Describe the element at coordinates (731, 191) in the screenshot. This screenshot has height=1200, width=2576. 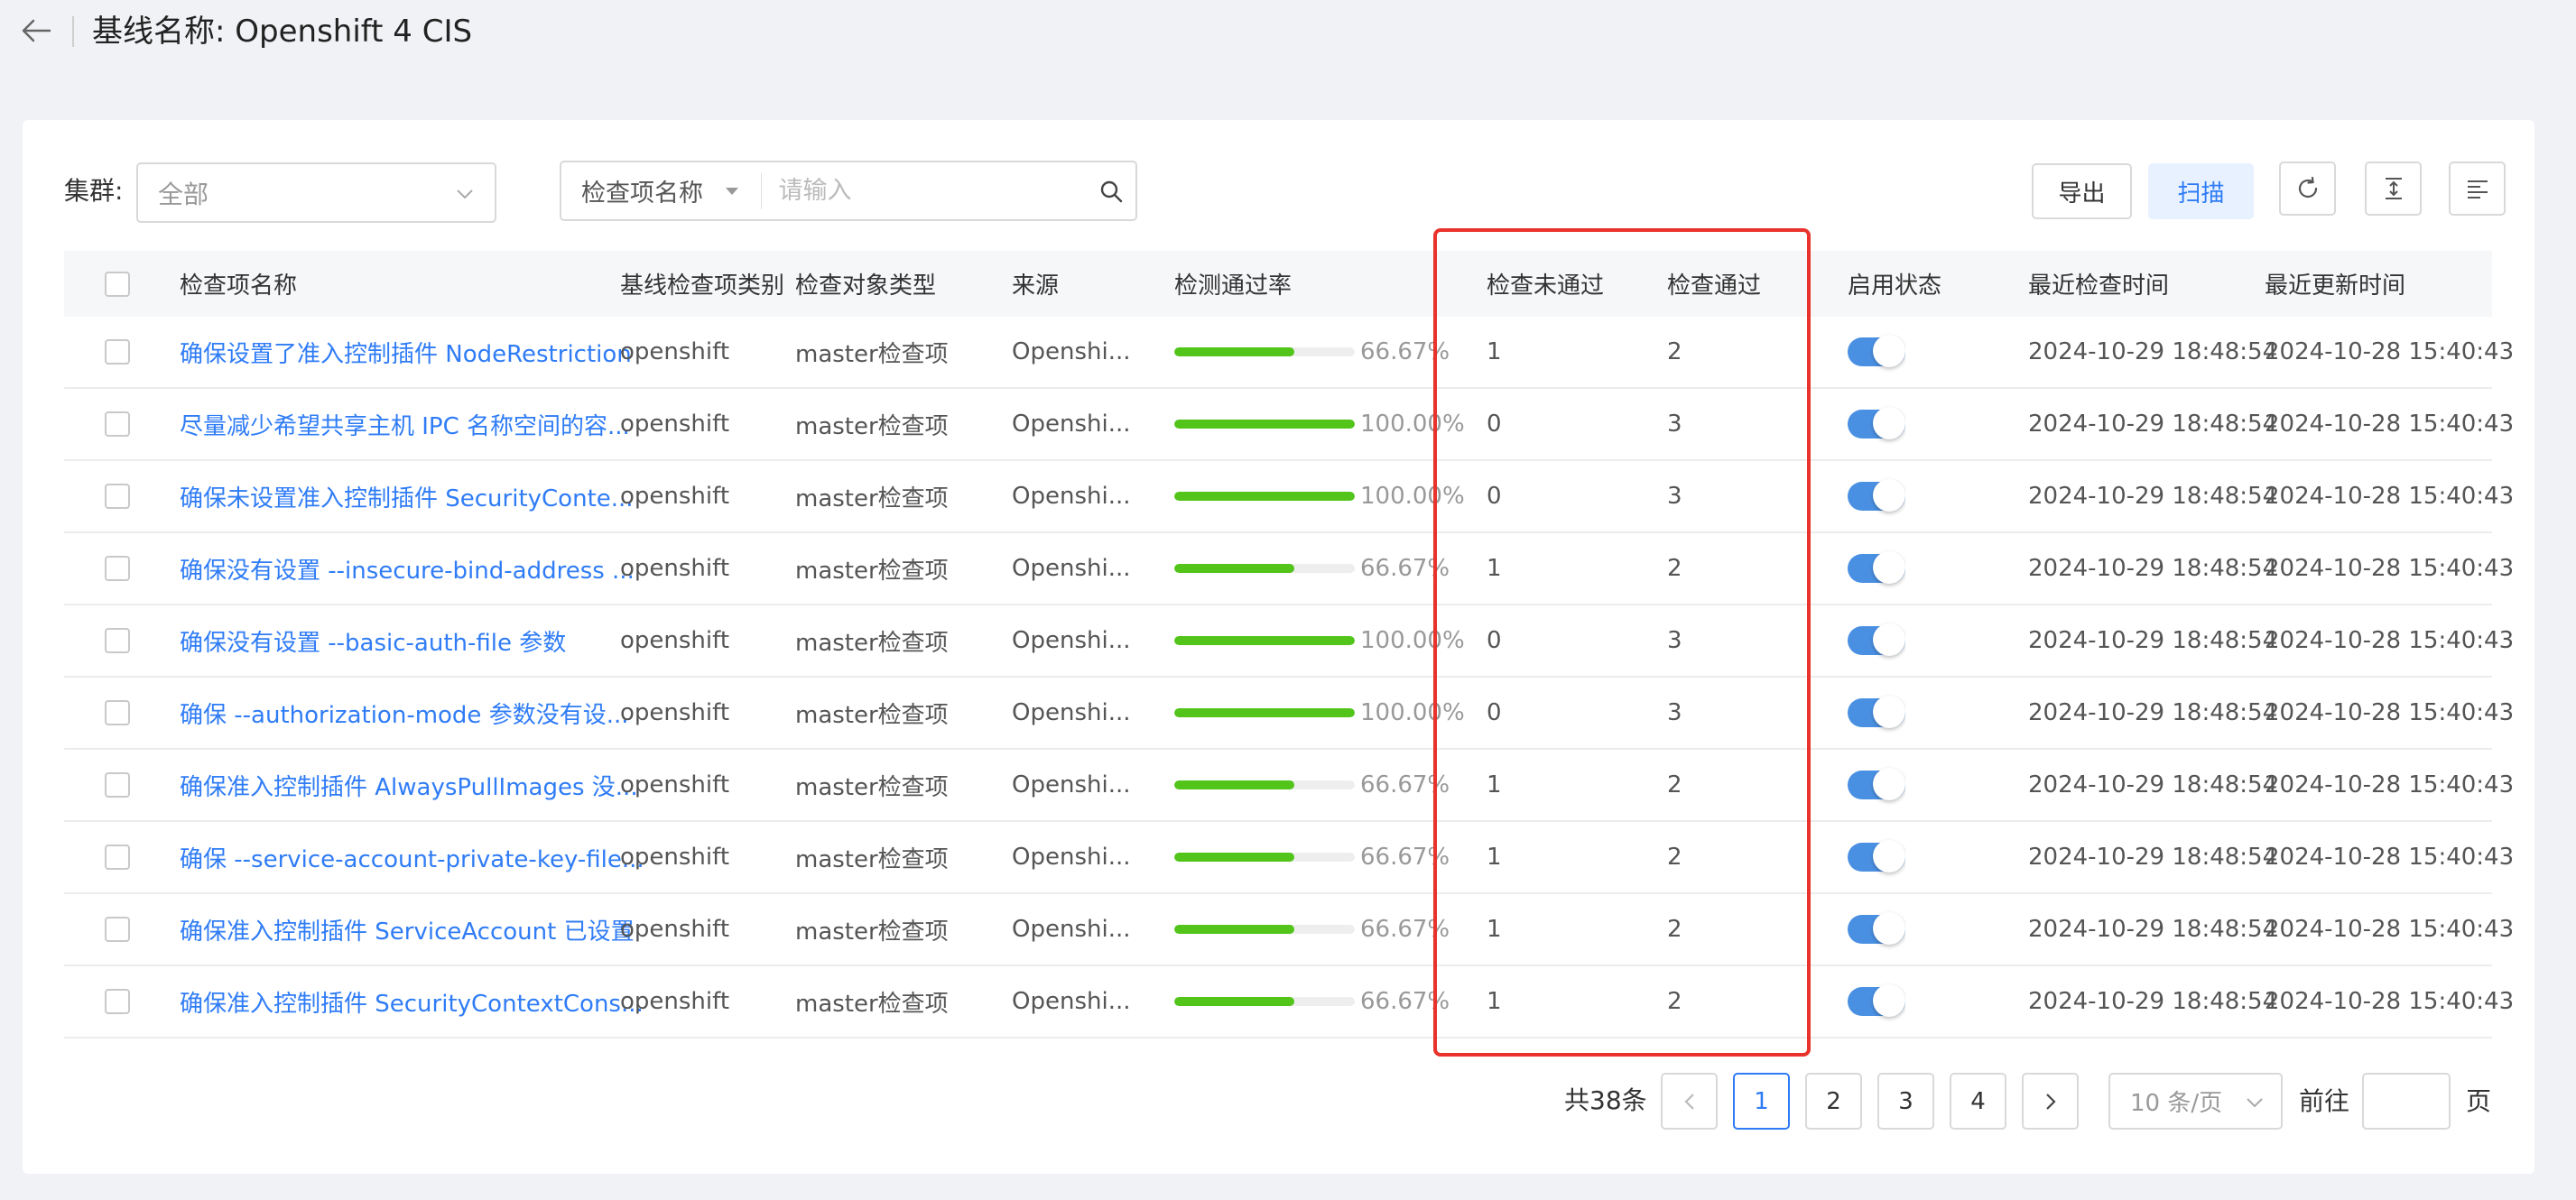
I see `caret-down-icon` at that location.